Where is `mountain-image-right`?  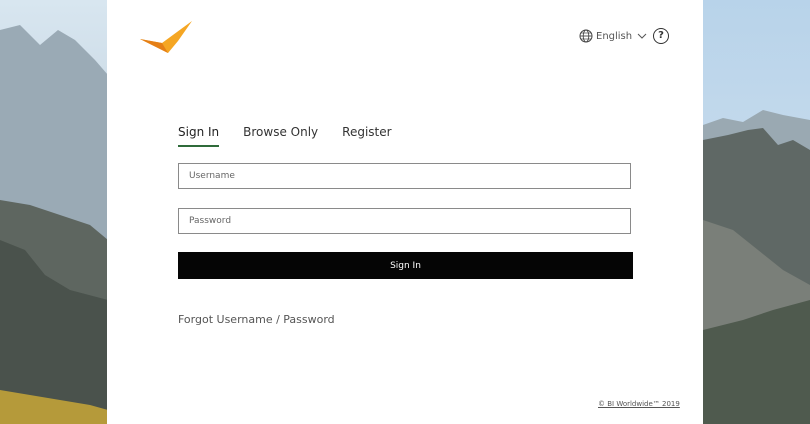 mountain-image-right is located at coordinates (756, 212).